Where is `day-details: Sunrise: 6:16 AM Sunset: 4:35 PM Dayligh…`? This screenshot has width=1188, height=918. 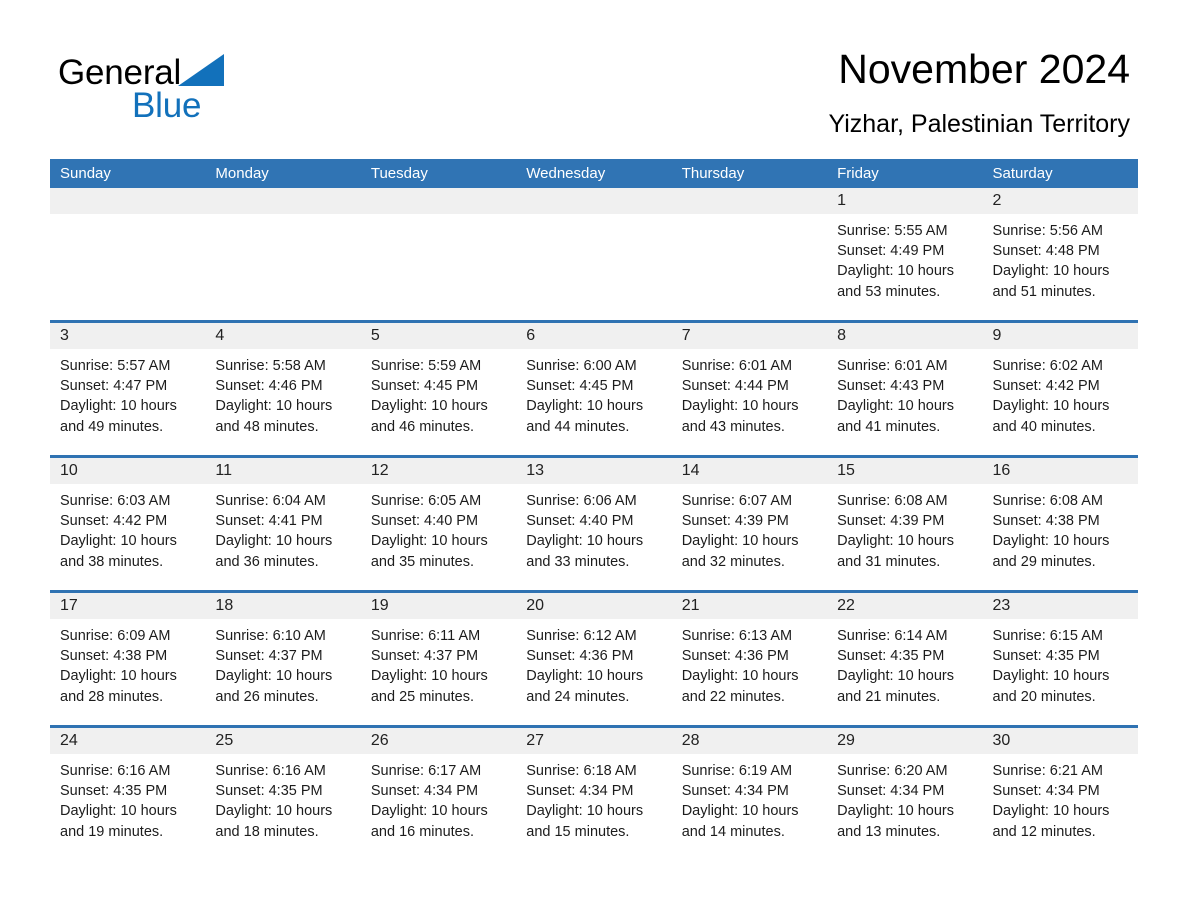 day-details: Sunrise: 6:16 AM Sunset: 4:35 PM Dayligh… is located at coordinates (282, 798).